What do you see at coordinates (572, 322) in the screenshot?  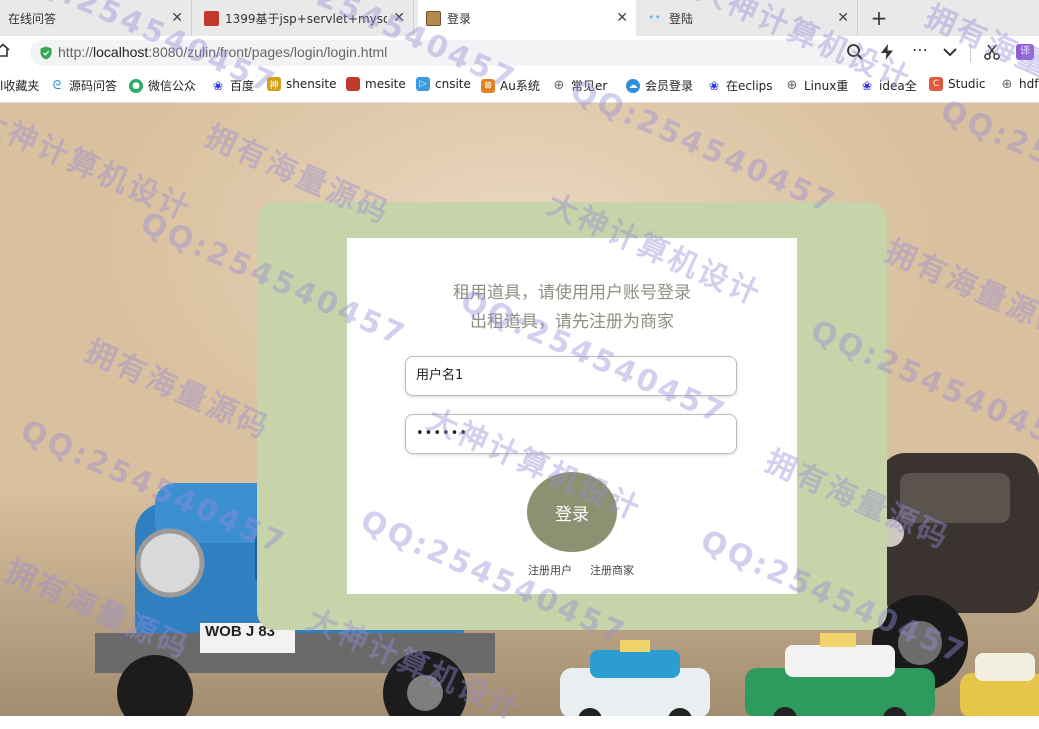 I see `tagline-merchant: 出租道具，请先注册为商家` at bounding box center [572, 322].